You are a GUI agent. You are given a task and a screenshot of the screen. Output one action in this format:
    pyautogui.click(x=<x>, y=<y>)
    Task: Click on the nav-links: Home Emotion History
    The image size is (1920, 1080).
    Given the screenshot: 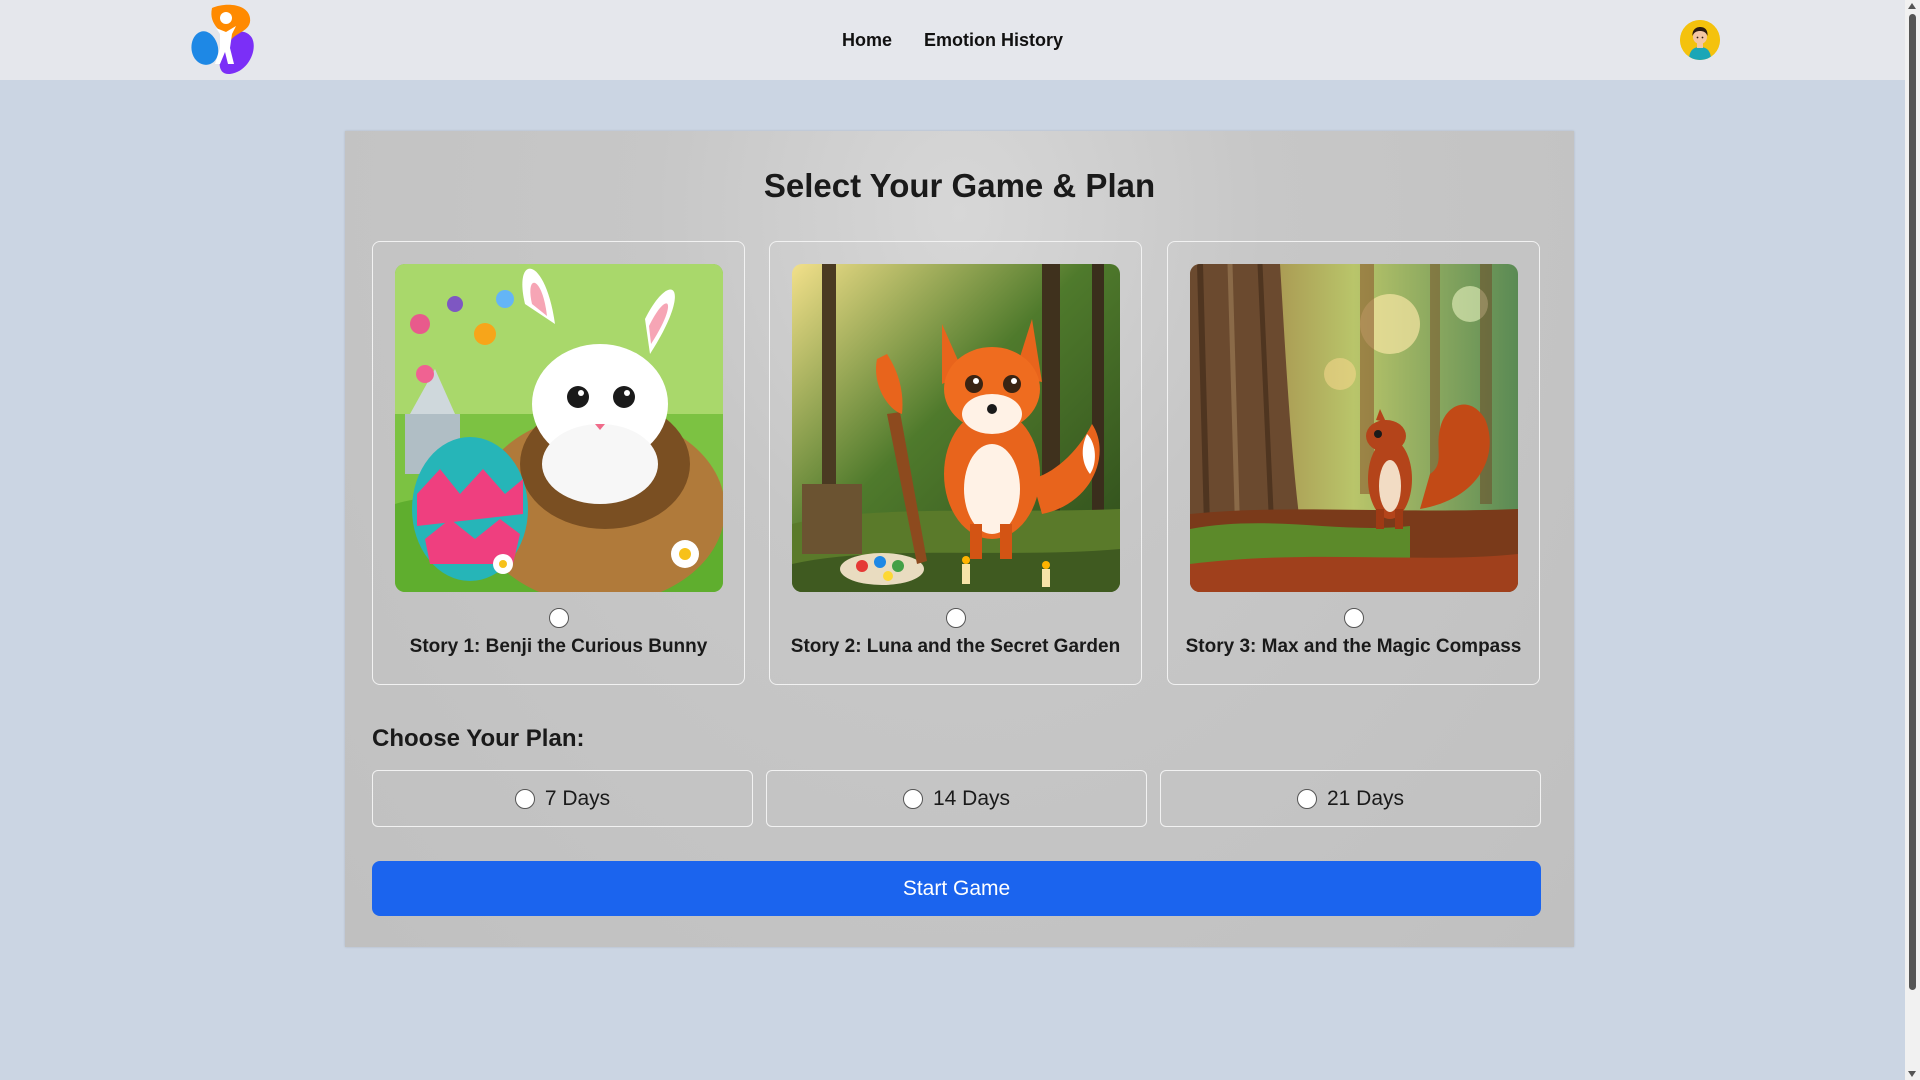 What is the action you would take?
    pyautogui.click(x=952, y=40)
    